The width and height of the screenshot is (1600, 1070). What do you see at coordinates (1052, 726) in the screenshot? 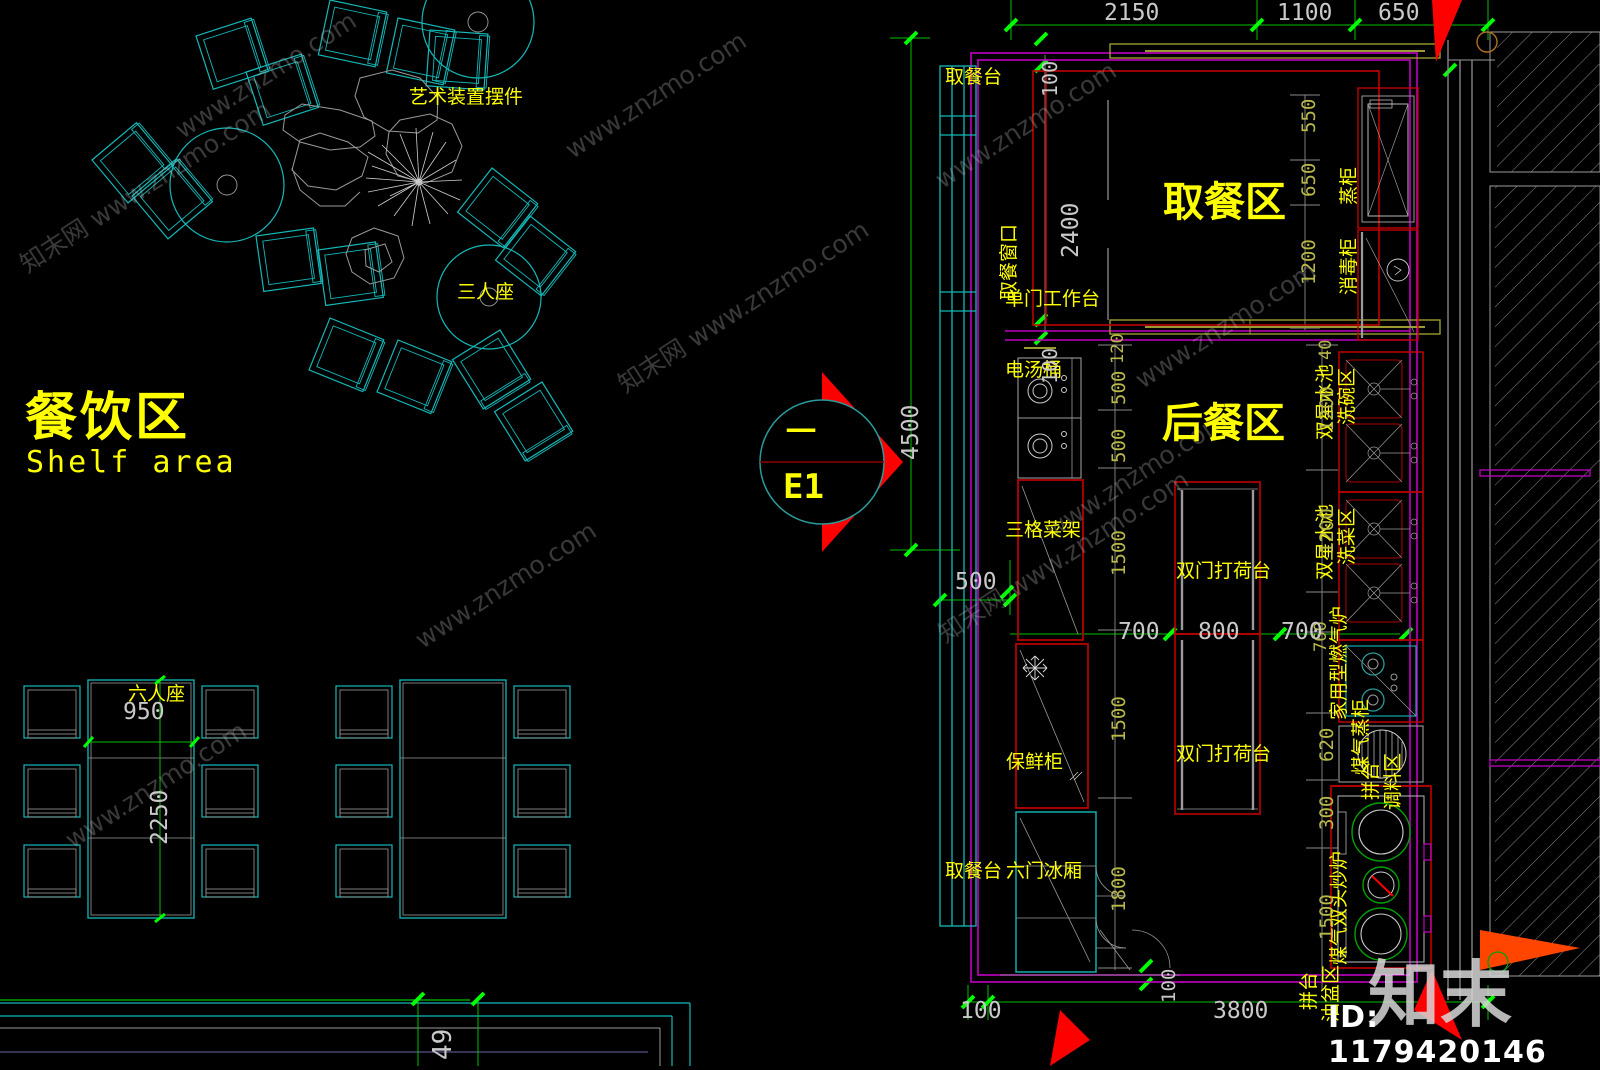
I see `fresh-keeping-cabinet-unit` at bounding box center [1052, 726].